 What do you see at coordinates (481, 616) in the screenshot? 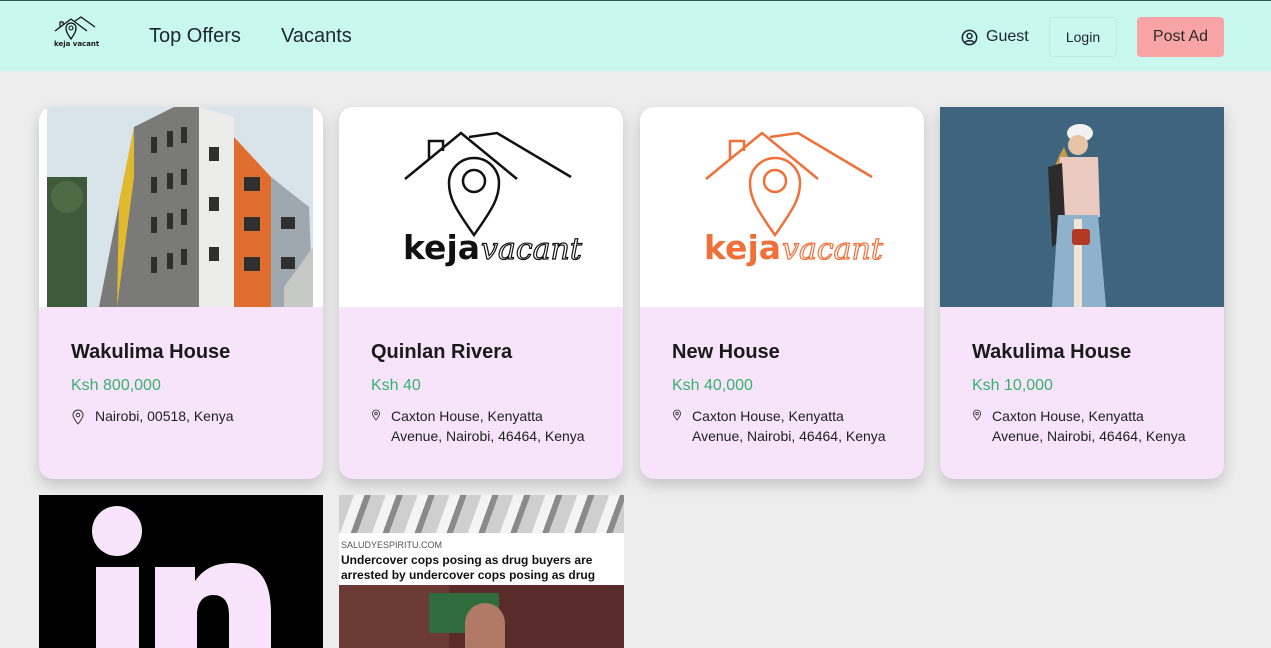
I see `news-photo` at bounding box center [481, 616].